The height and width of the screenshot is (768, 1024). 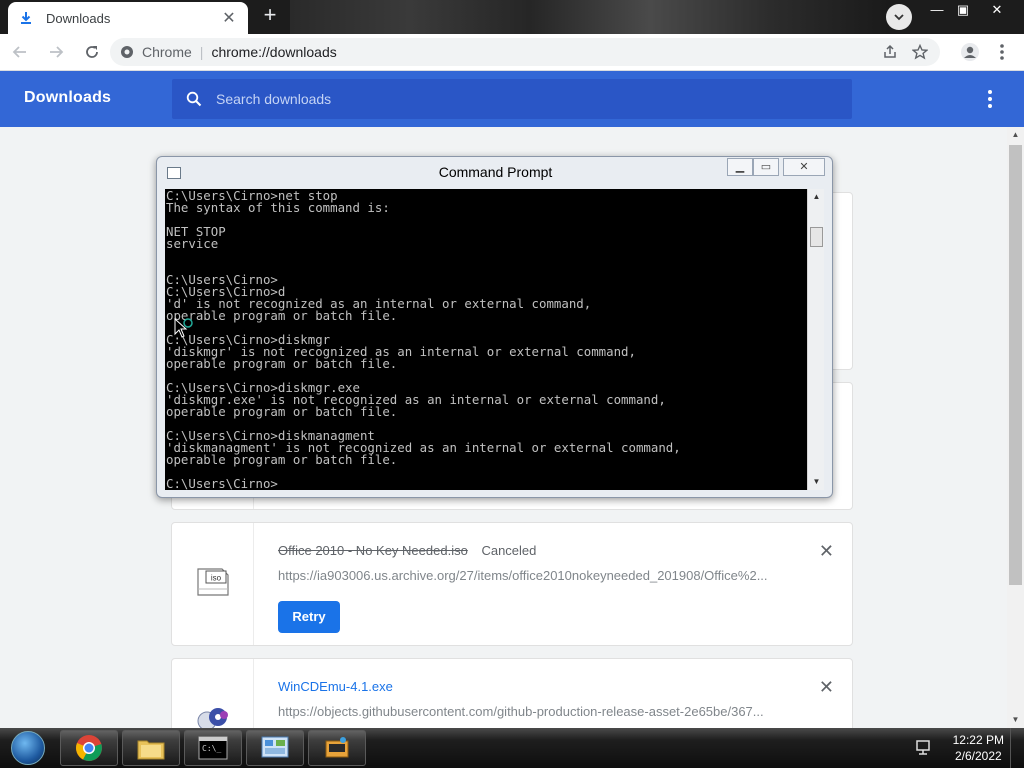 What do you see at coordinates (1017, 748) in the screenshot?
I see `show-desktop-button` at bounding box center [1017, 748].